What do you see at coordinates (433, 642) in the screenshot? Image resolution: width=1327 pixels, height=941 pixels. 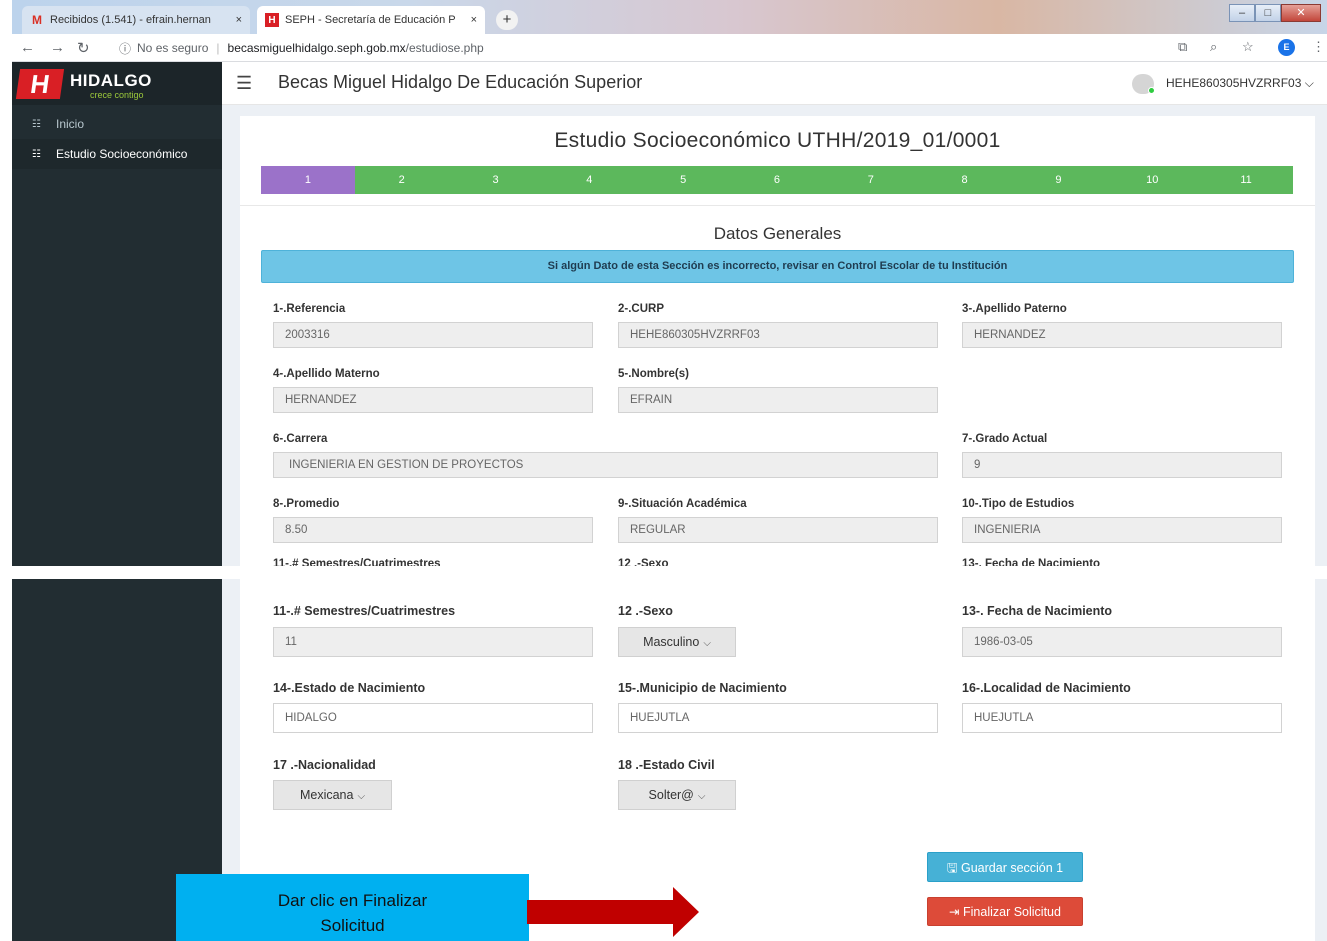 I see `semestres-field: 11` at bounding box center [433, 642].